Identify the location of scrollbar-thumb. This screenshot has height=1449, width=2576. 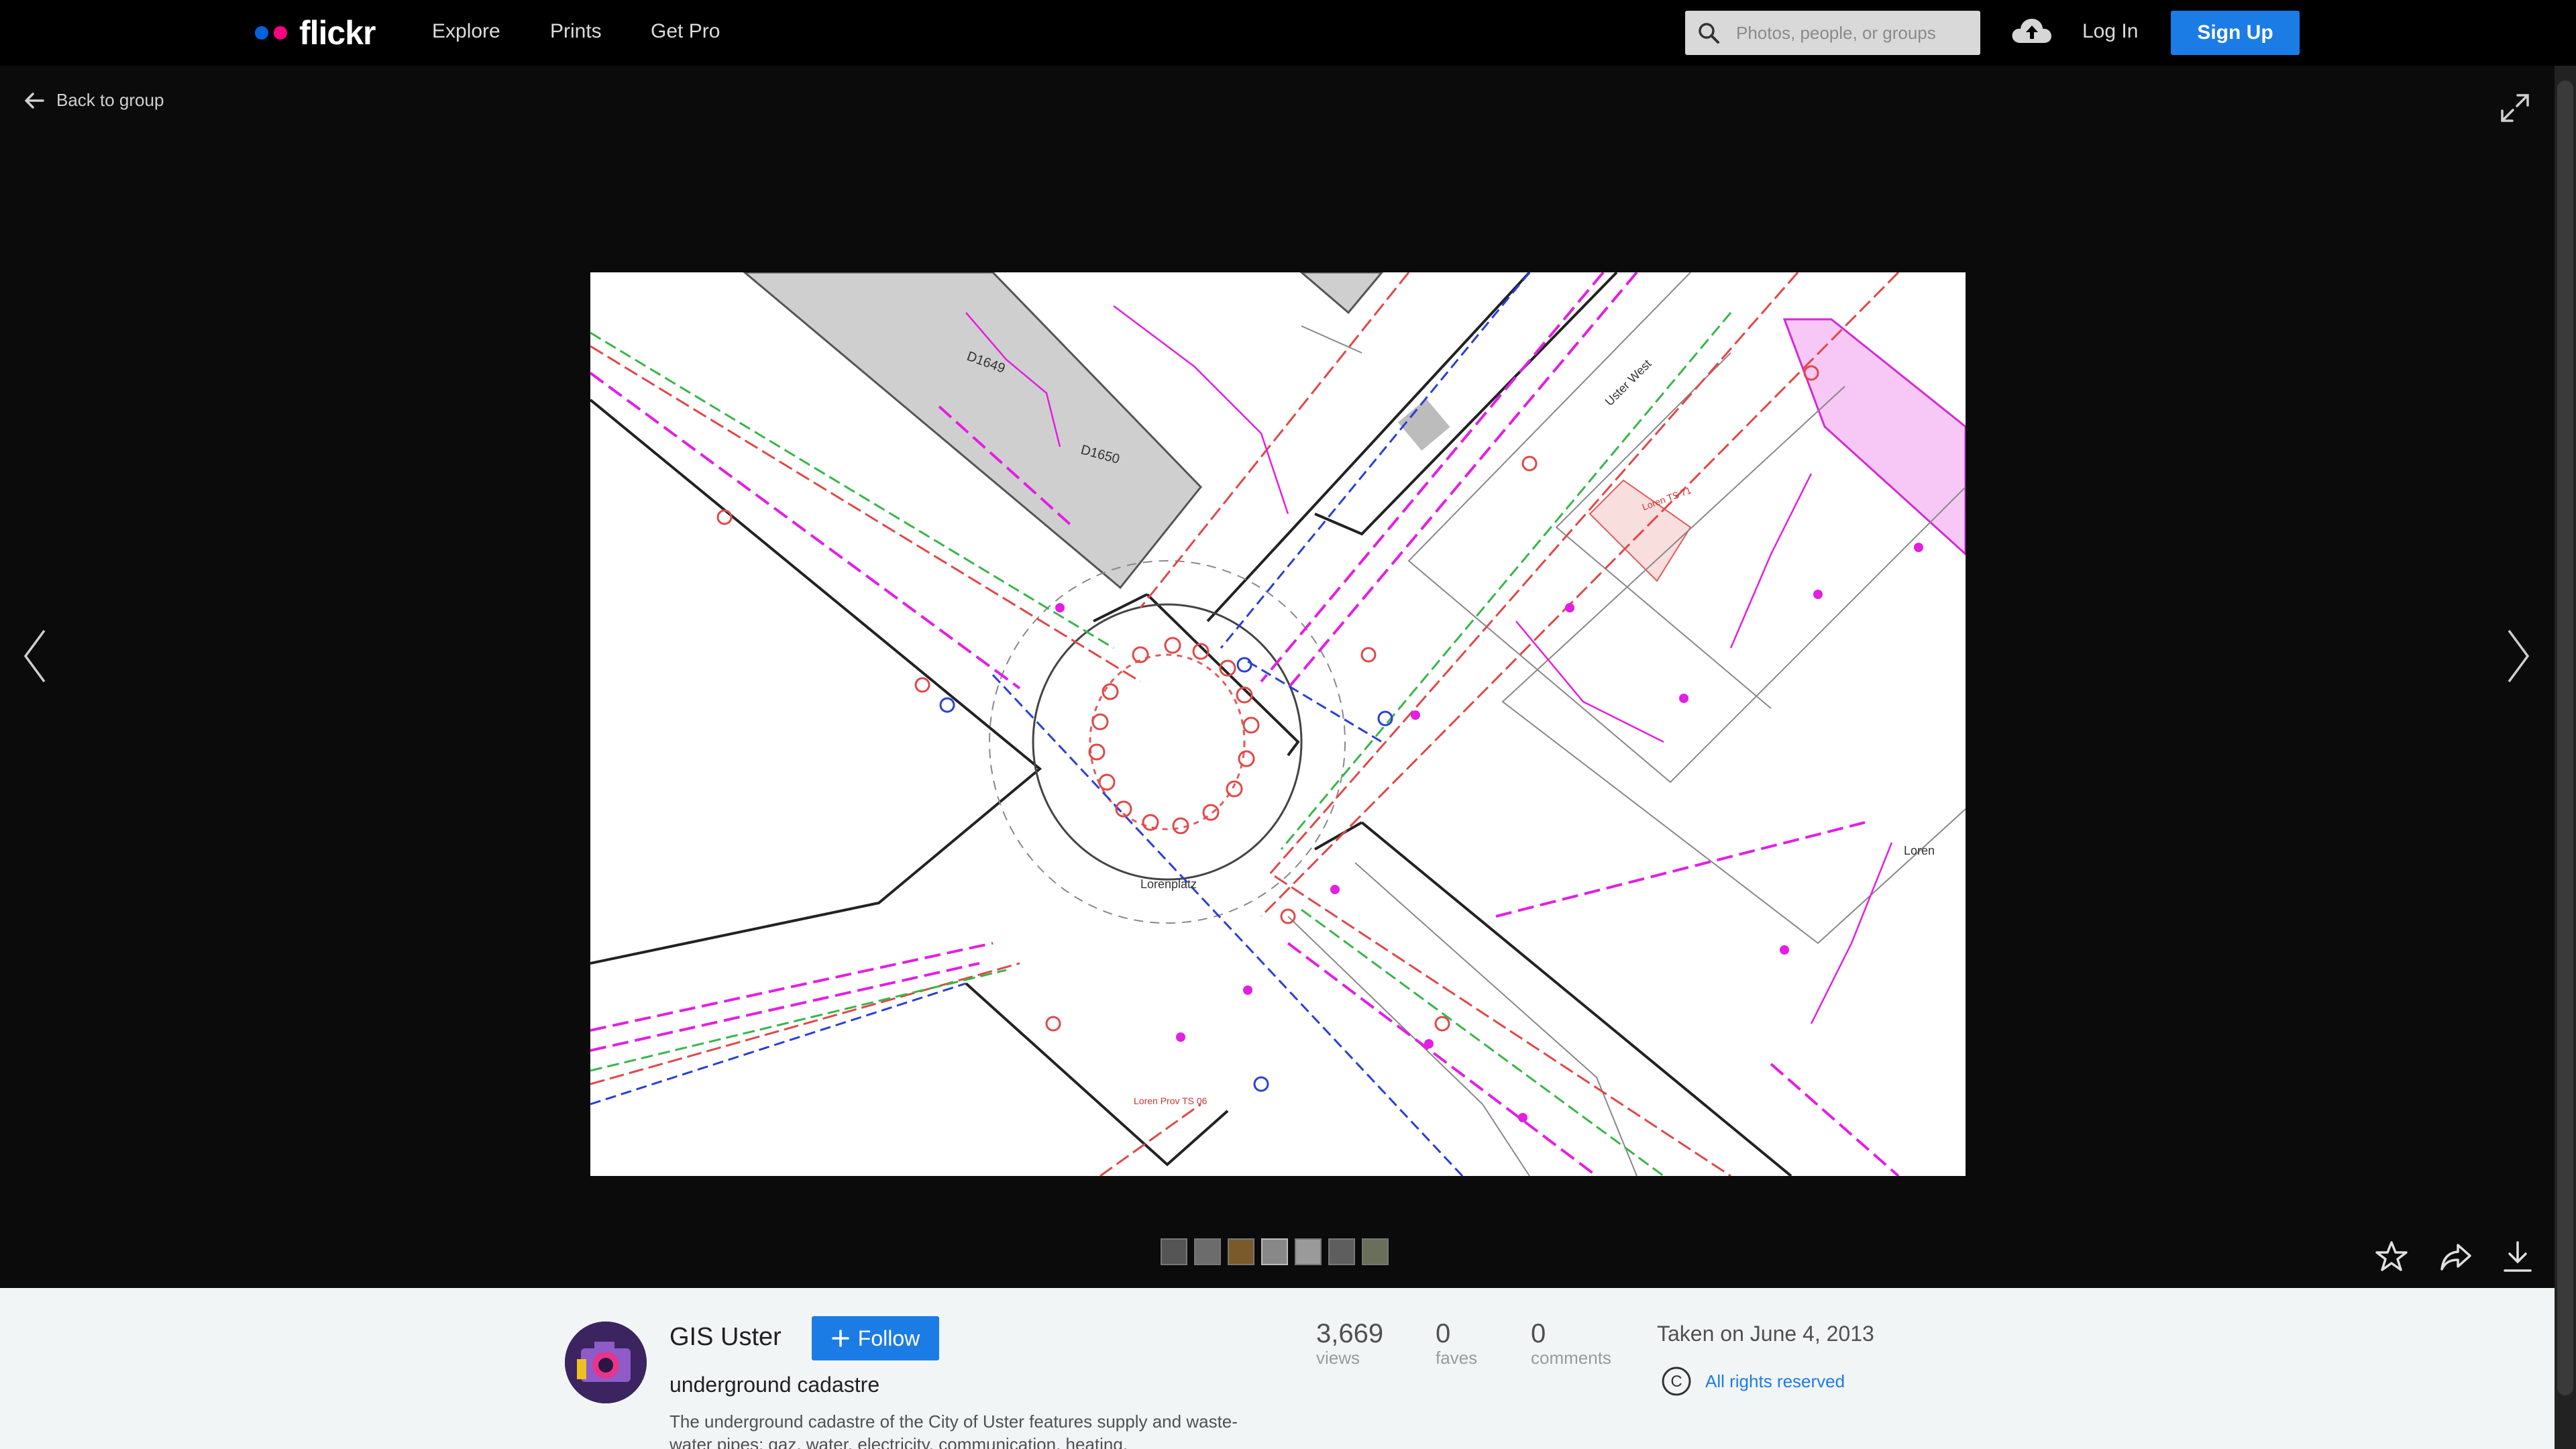
(2565, 737).